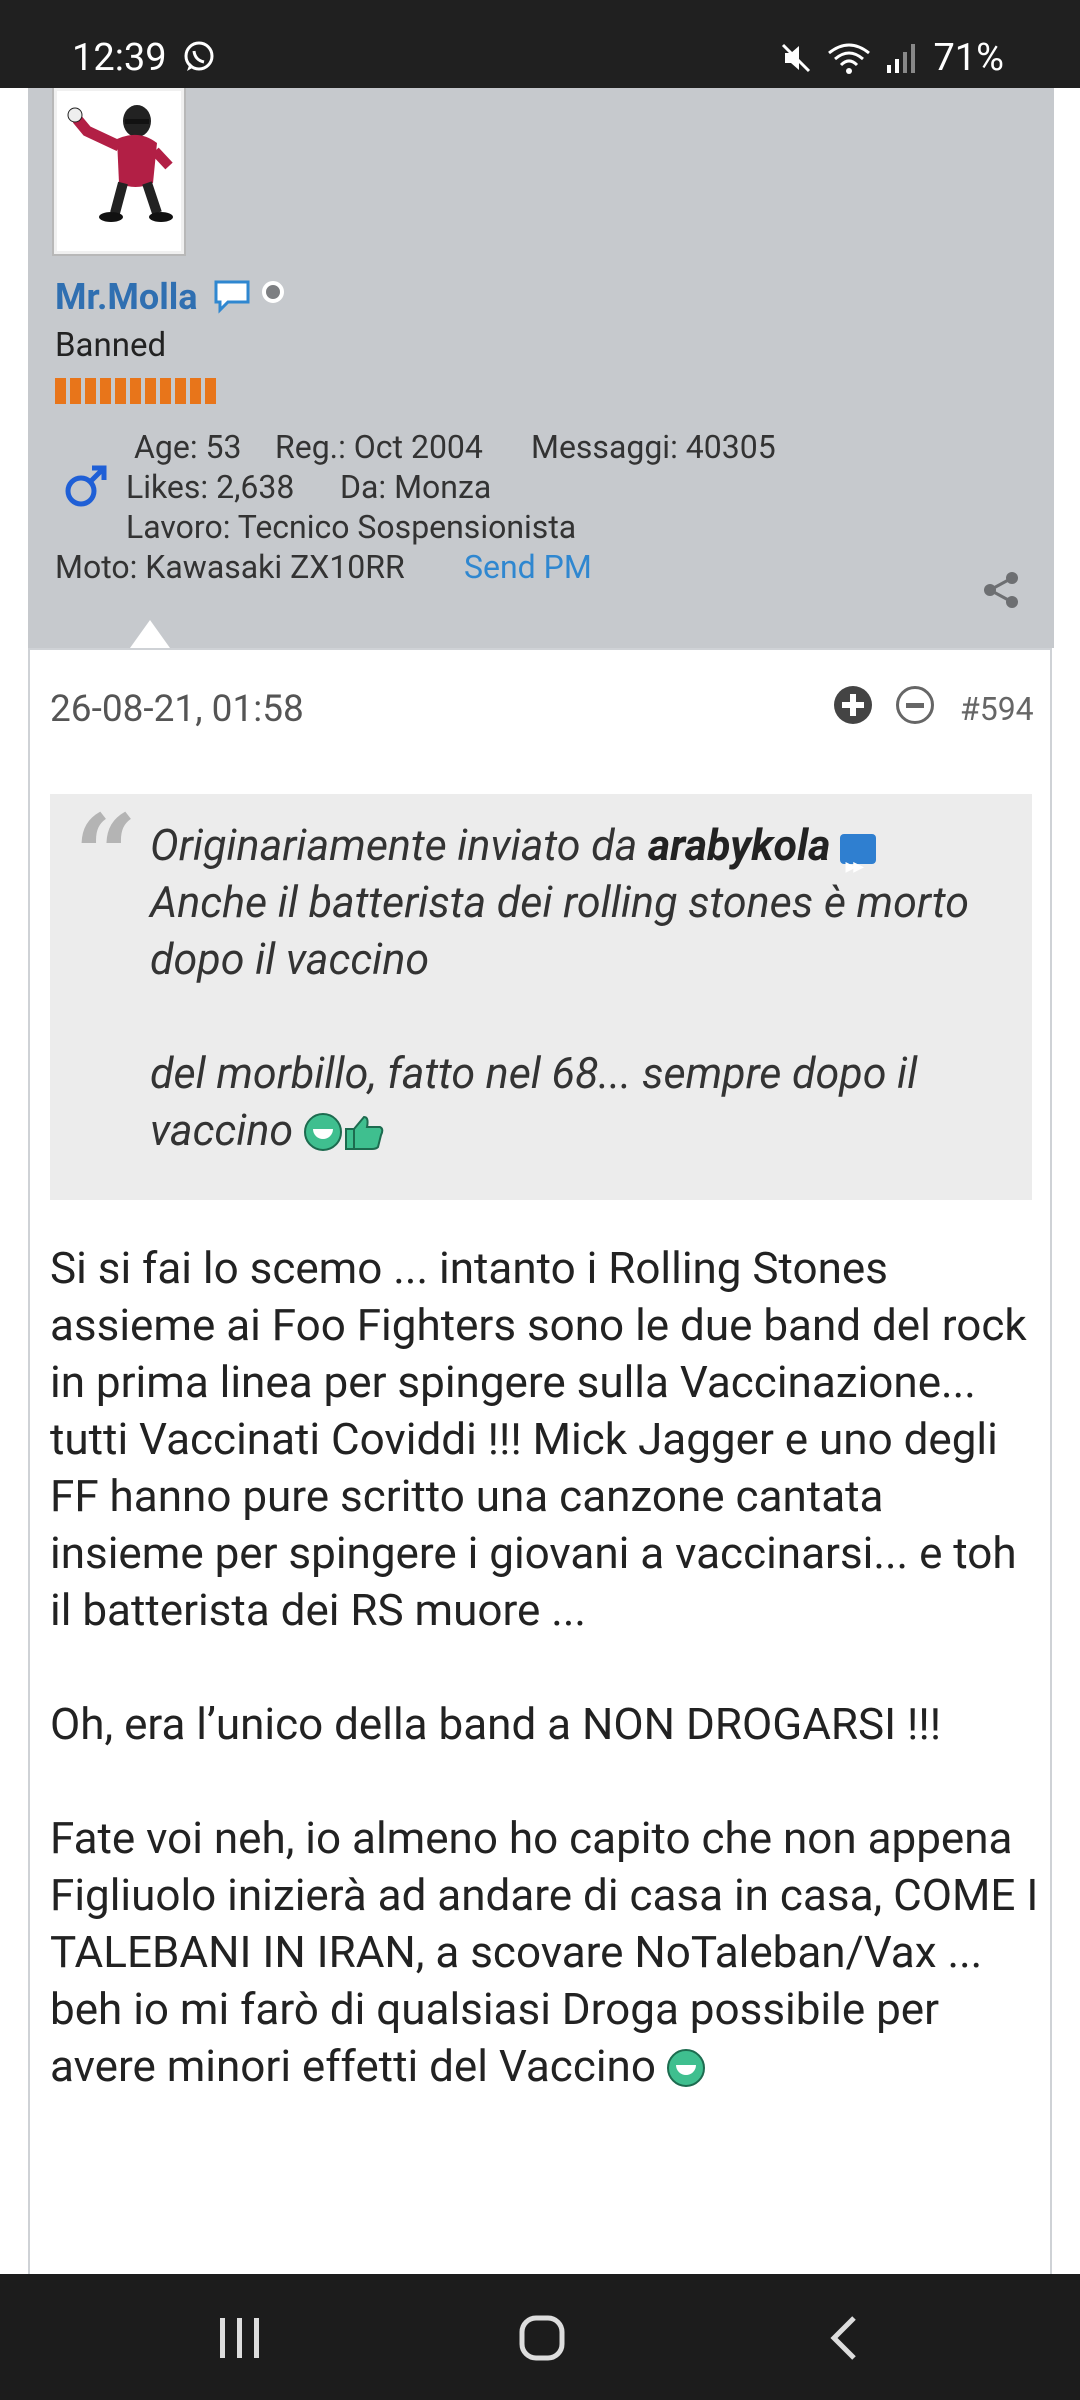 Image resolution: width=1080 pixels, height=2400 pixels. Describe the element at coordinates (351, 527) in the screenshot. I see `user-job: Lavoro: Tecnico Sospensionista` at that location.